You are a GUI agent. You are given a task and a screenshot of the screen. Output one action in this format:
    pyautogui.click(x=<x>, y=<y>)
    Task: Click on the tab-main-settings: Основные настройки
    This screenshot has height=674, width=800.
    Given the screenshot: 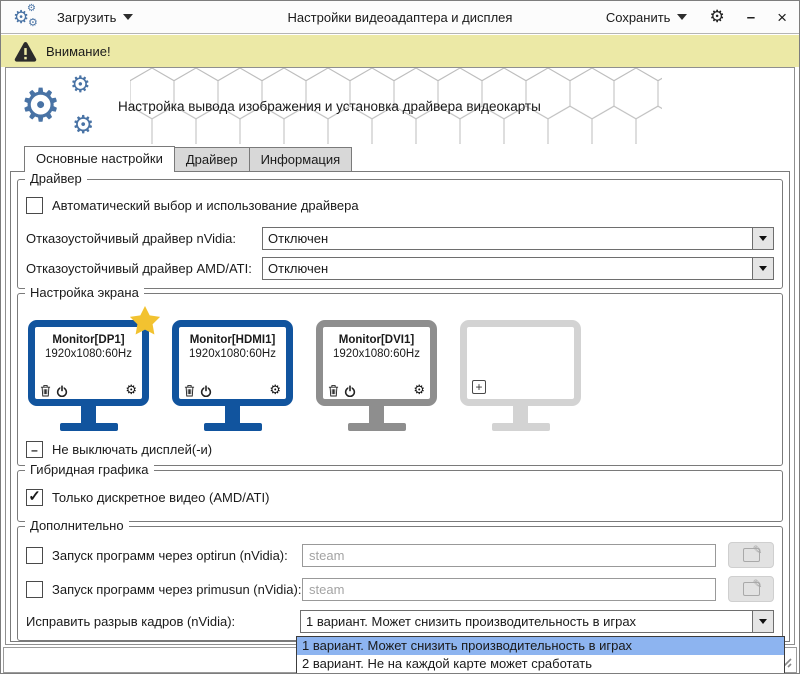 What is the action you would take?
    pyautogui.click(x=99, y=159)
    